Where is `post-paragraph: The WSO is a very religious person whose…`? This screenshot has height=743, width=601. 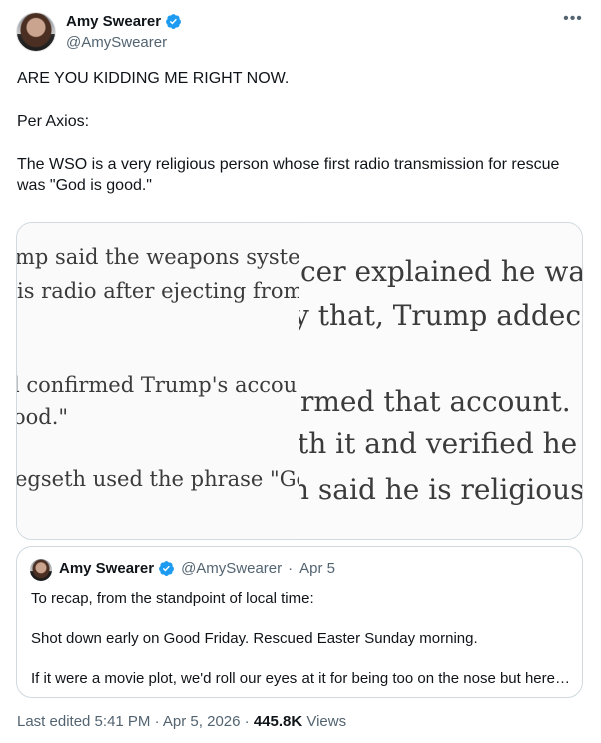 post-paragraph: The WSO is a very religious person whose… is located at coordinates (290, 175).